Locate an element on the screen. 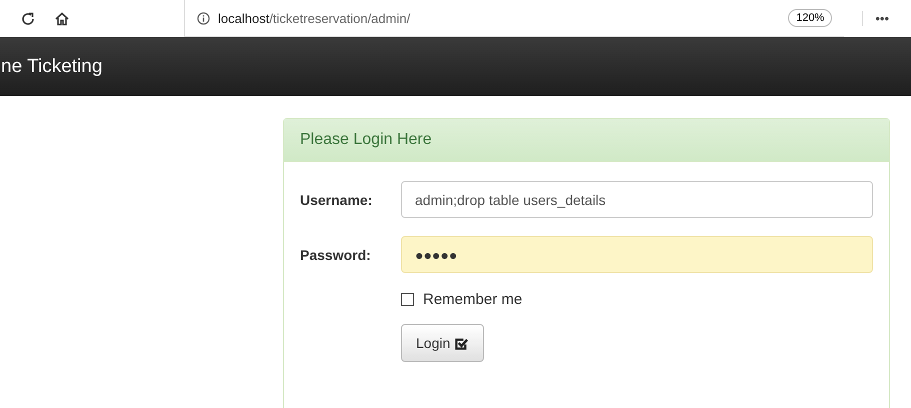  reload-icon is located at coordinates (28, 18).